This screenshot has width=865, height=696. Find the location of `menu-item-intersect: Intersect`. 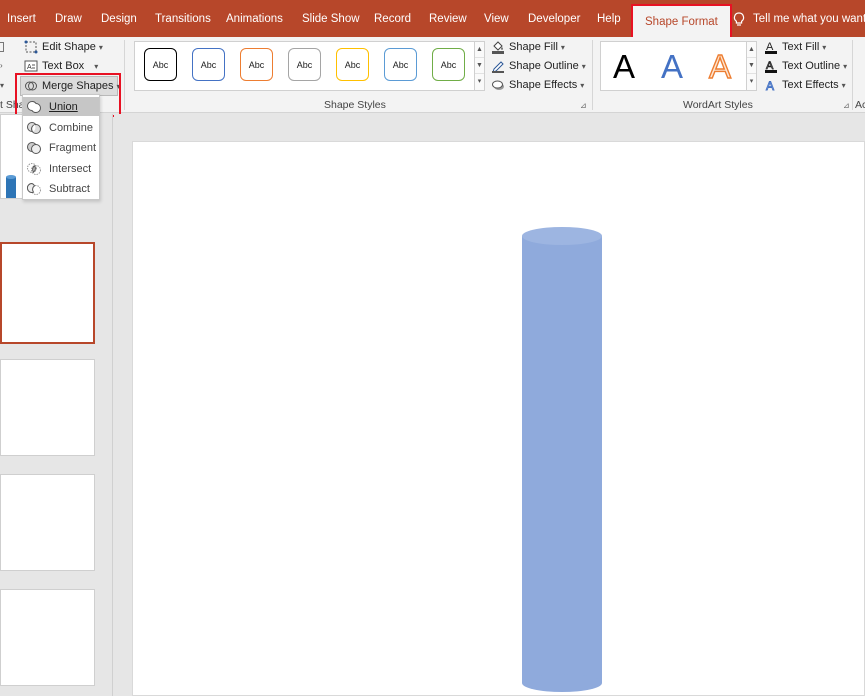

menu-item-intersect: Intersect is located at coordinates (61, 168).